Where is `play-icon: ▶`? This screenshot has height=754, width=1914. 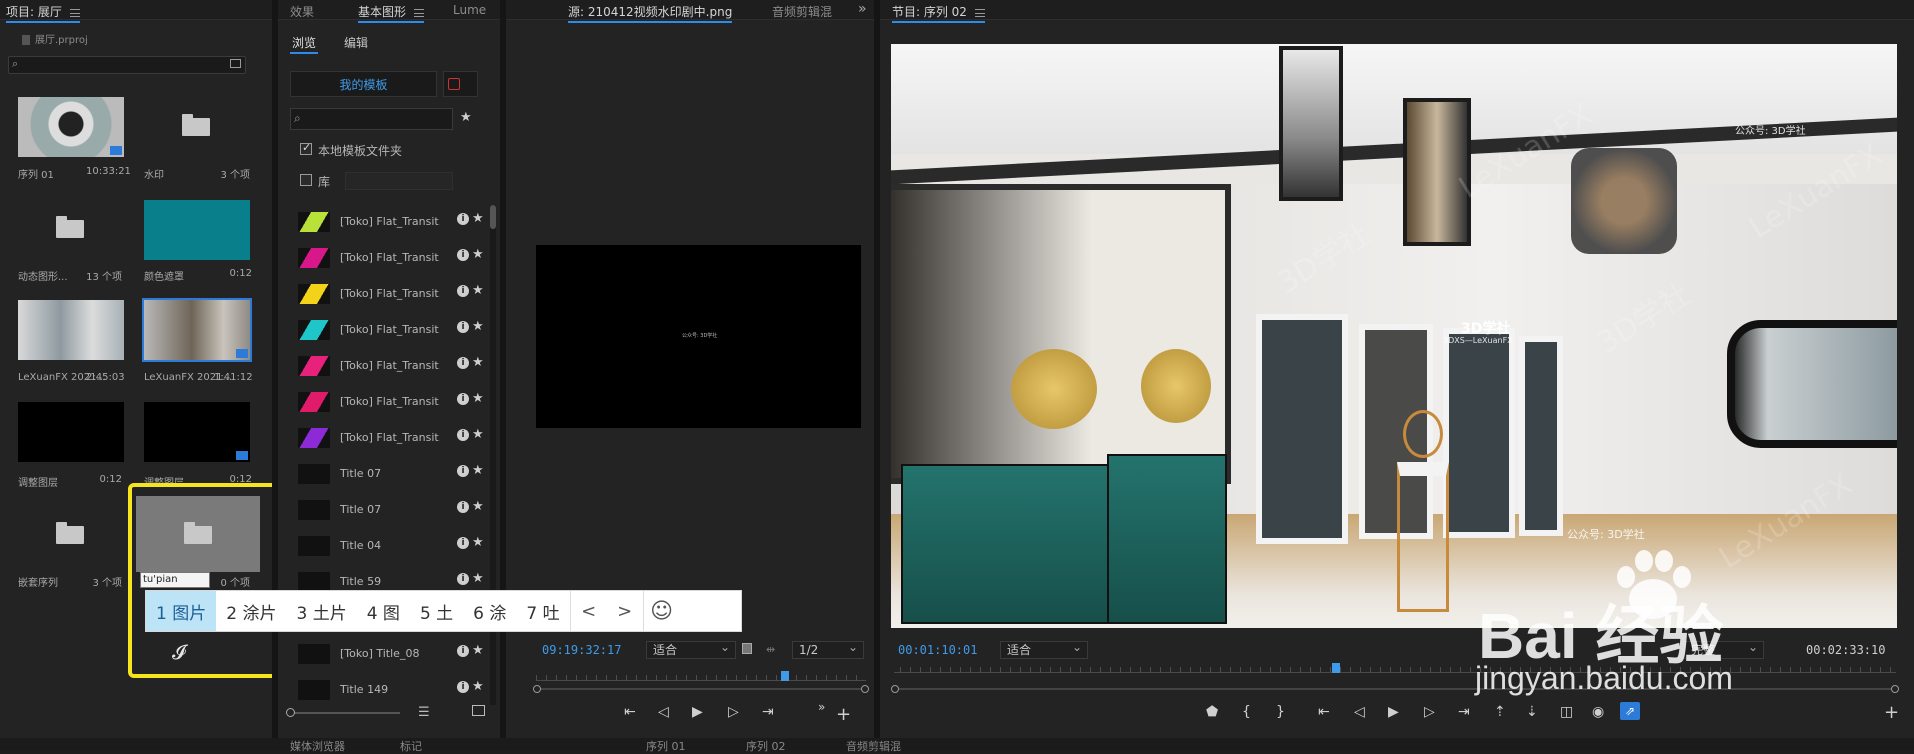 play-icon: ▶ is located at coordinates (697, 712).